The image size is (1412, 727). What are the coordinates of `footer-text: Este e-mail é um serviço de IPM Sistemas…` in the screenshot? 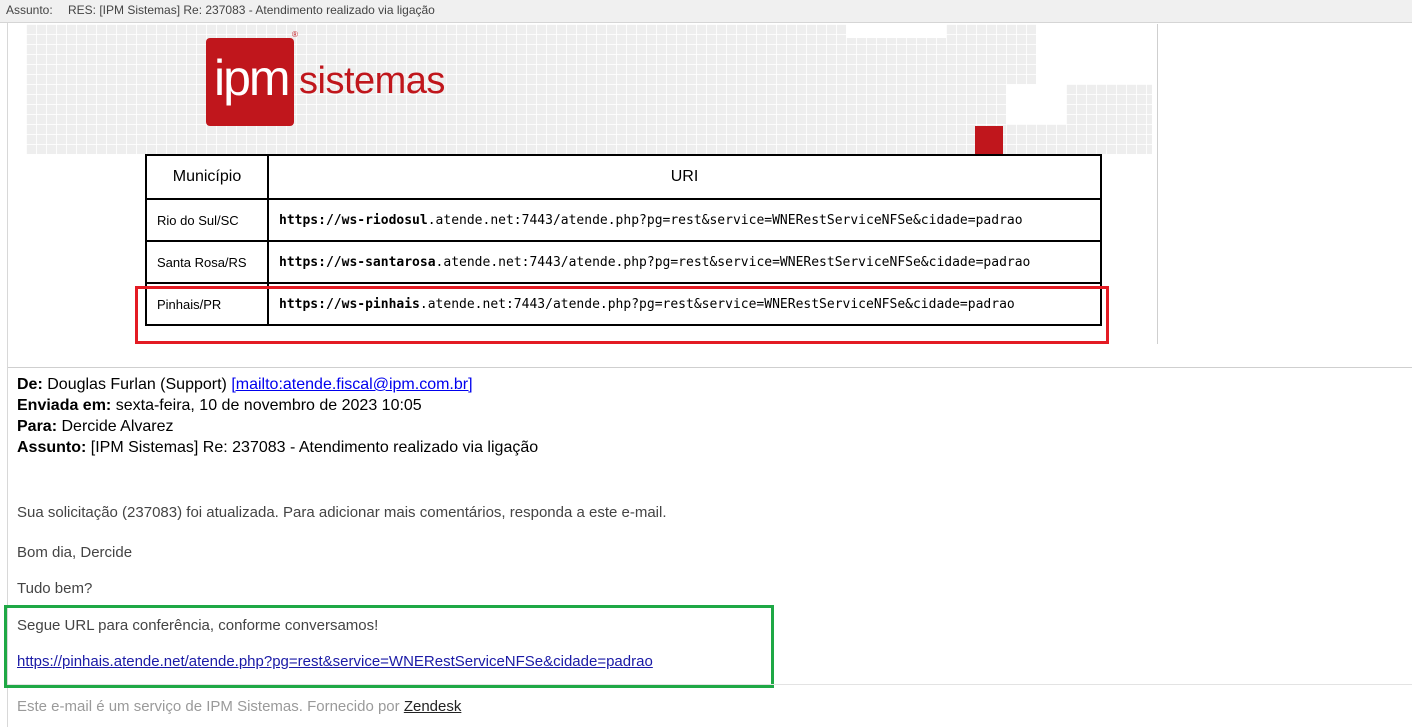 It's located at (208, 706).